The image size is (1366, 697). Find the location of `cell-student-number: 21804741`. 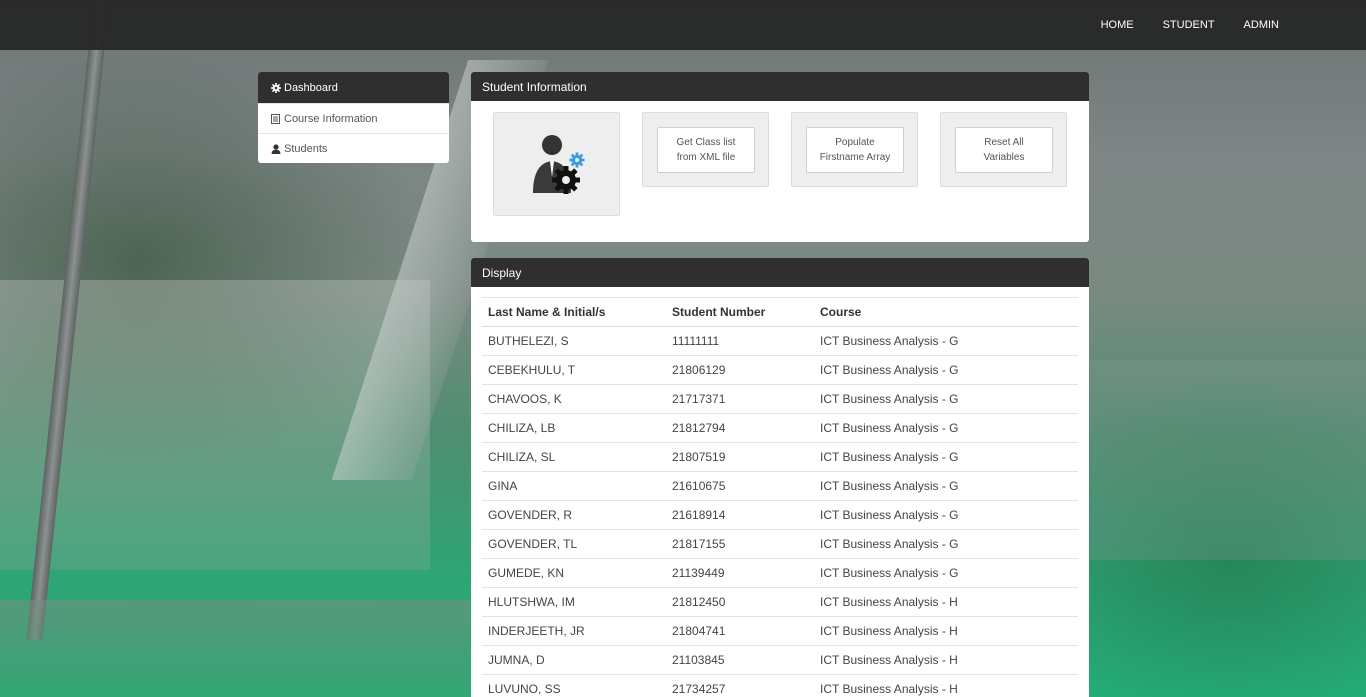

cell-student-number: 21804741 is located at coordinates (740, 631).